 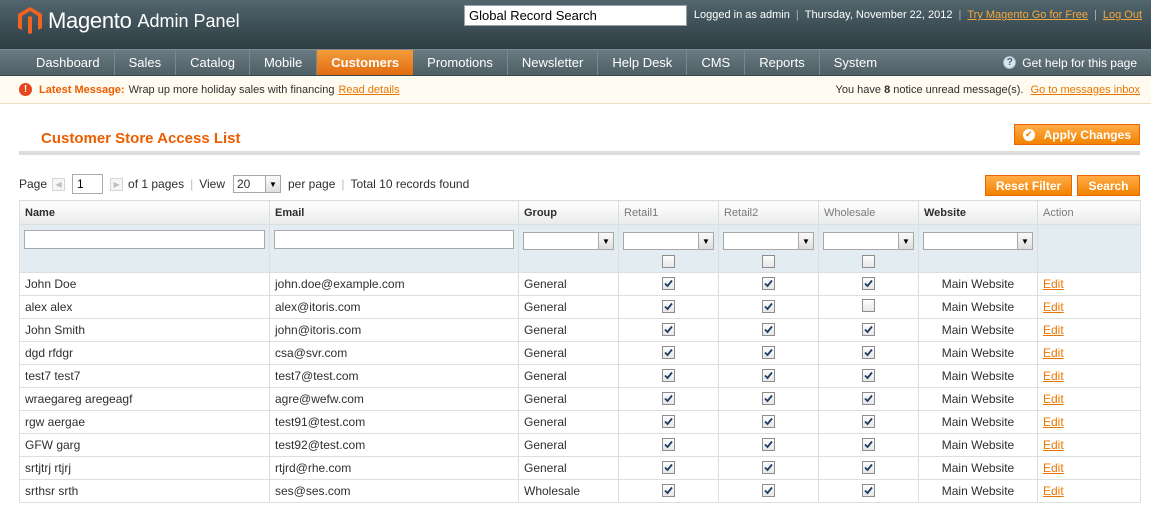 I want to click on next-page-icon: ▶, so click(x=117, y=184).